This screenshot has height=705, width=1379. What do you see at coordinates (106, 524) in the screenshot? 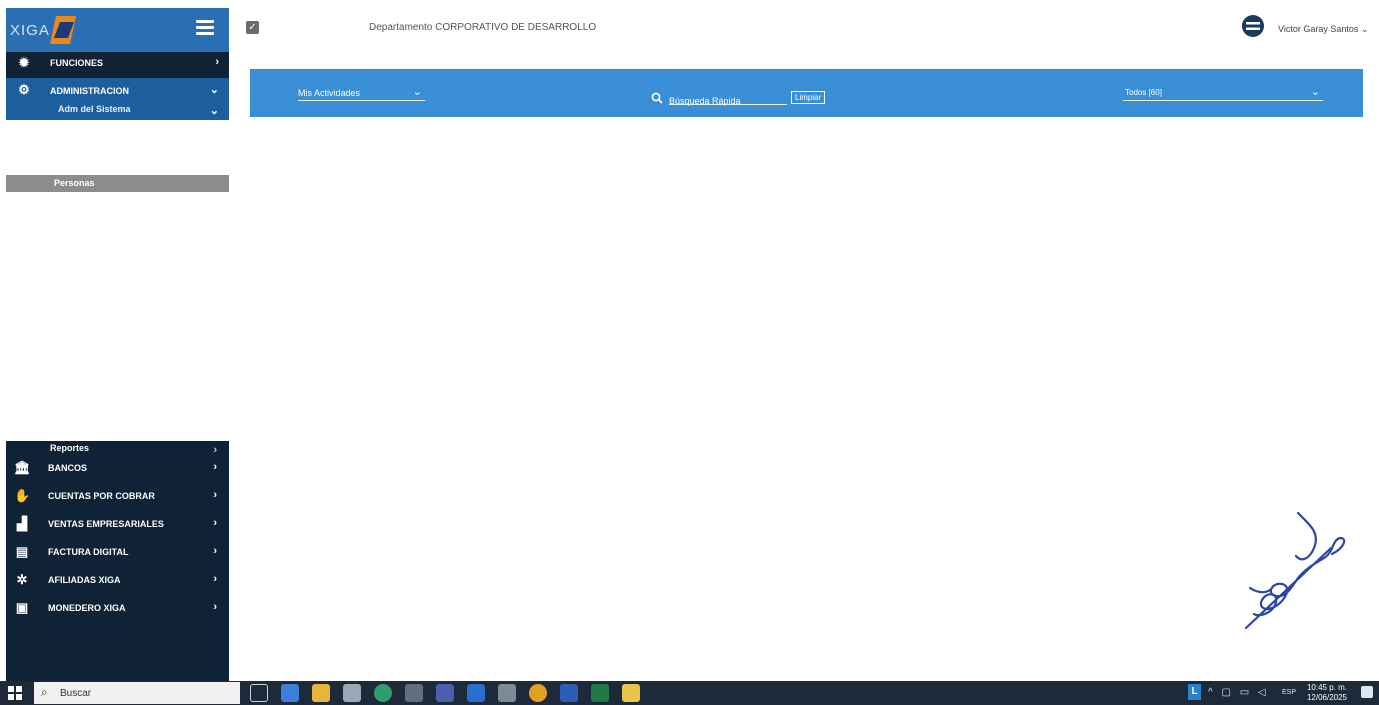
I see `sidebar-item-label: VENTAS EMPRESARIALES` at bounding box center [106, 524].